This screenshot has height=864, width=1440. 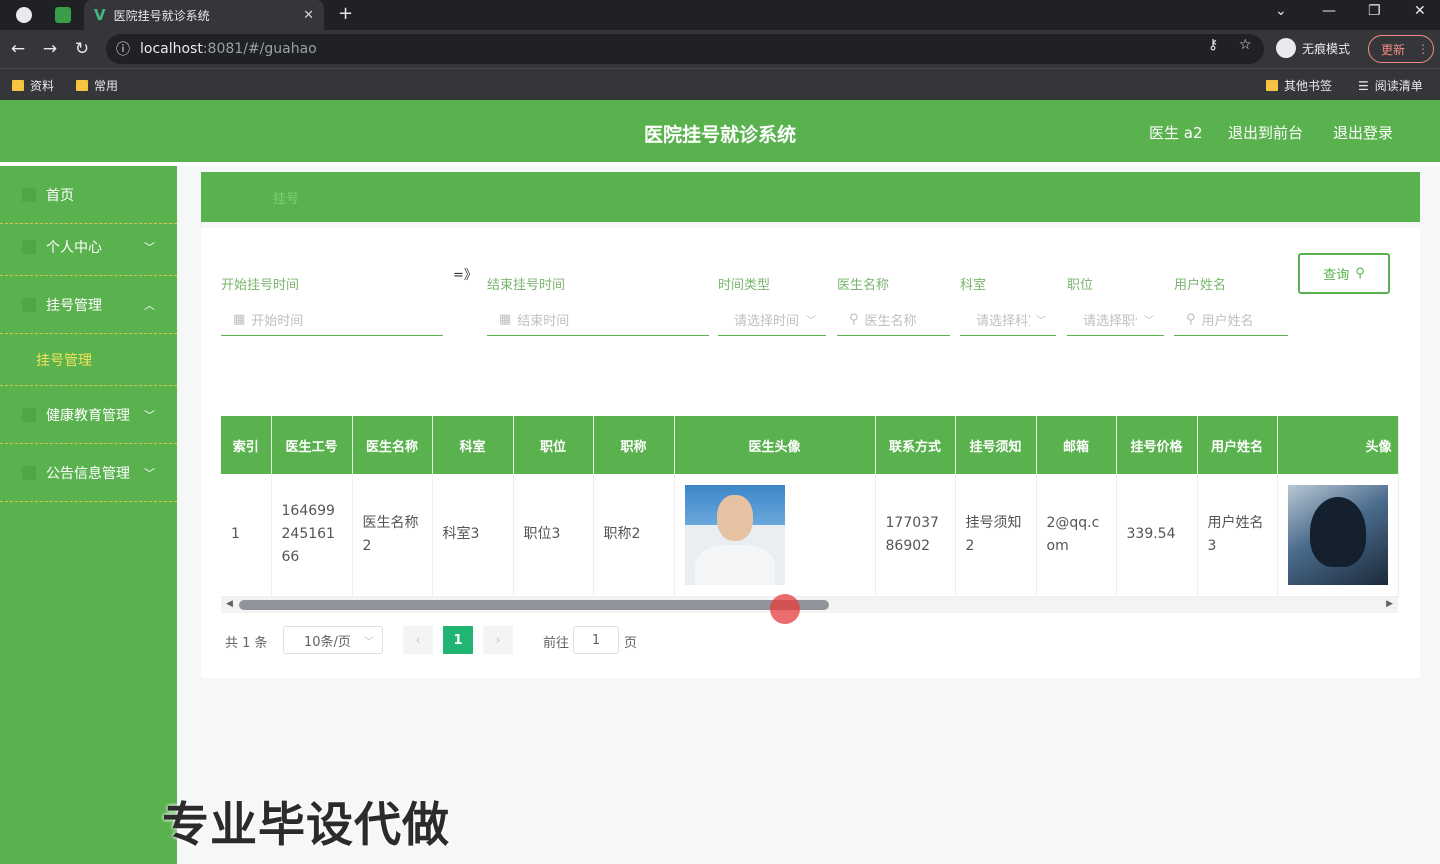 I want to click on column-header: 用户姓名, so click(x=1237, y=445).